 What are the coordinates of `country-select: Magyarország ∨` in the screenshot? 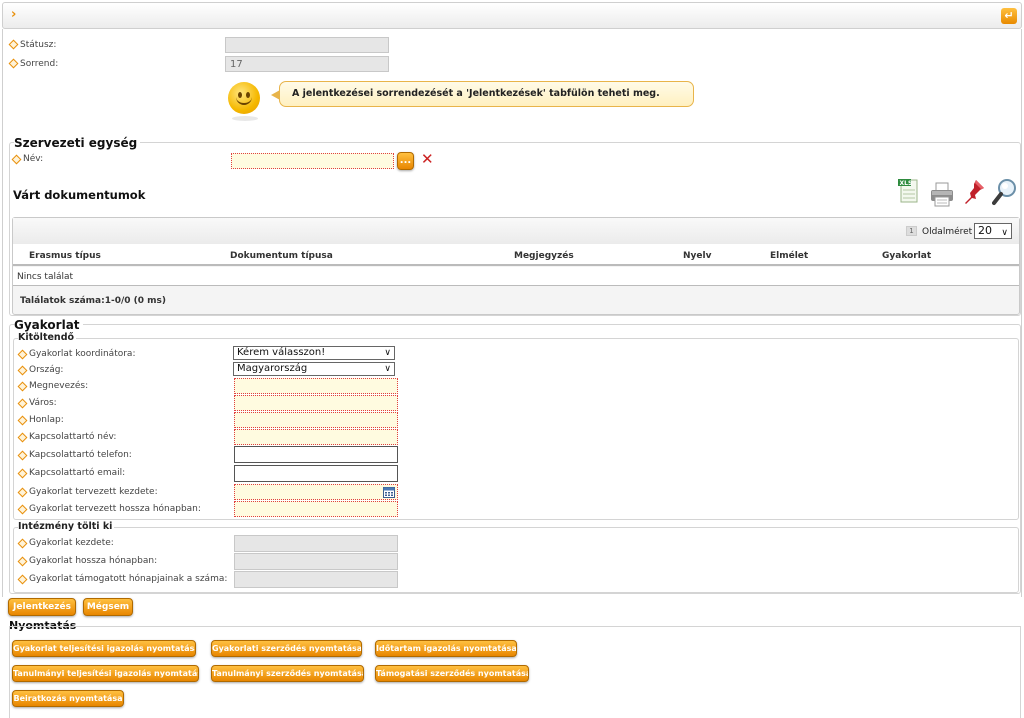 It's located at (314, 369).